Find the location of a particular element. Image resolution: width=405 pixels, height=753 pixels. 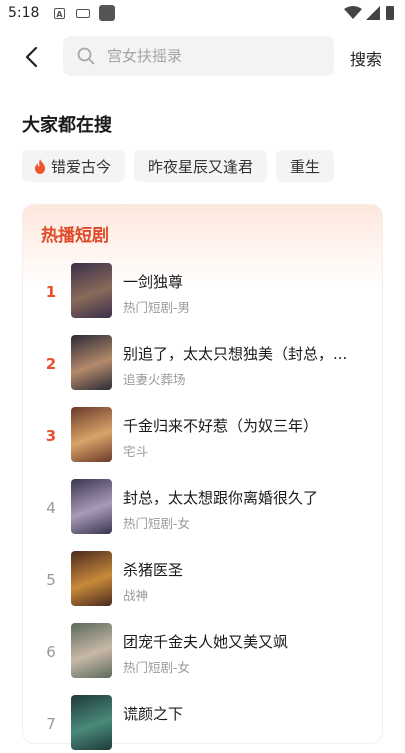

rank-number: 2 is located at coordinates (51, 364).